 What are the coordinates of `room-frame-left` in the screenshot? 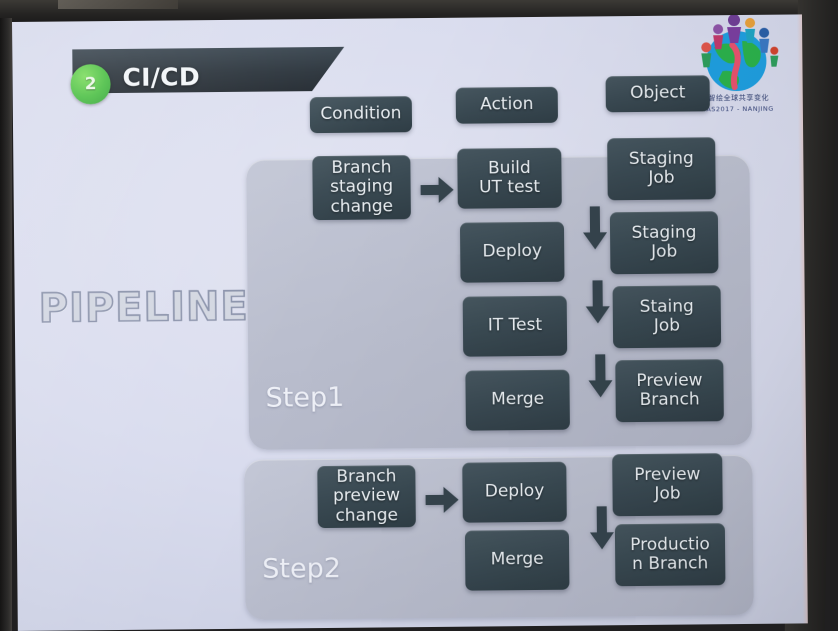 It's located at (6, 324).